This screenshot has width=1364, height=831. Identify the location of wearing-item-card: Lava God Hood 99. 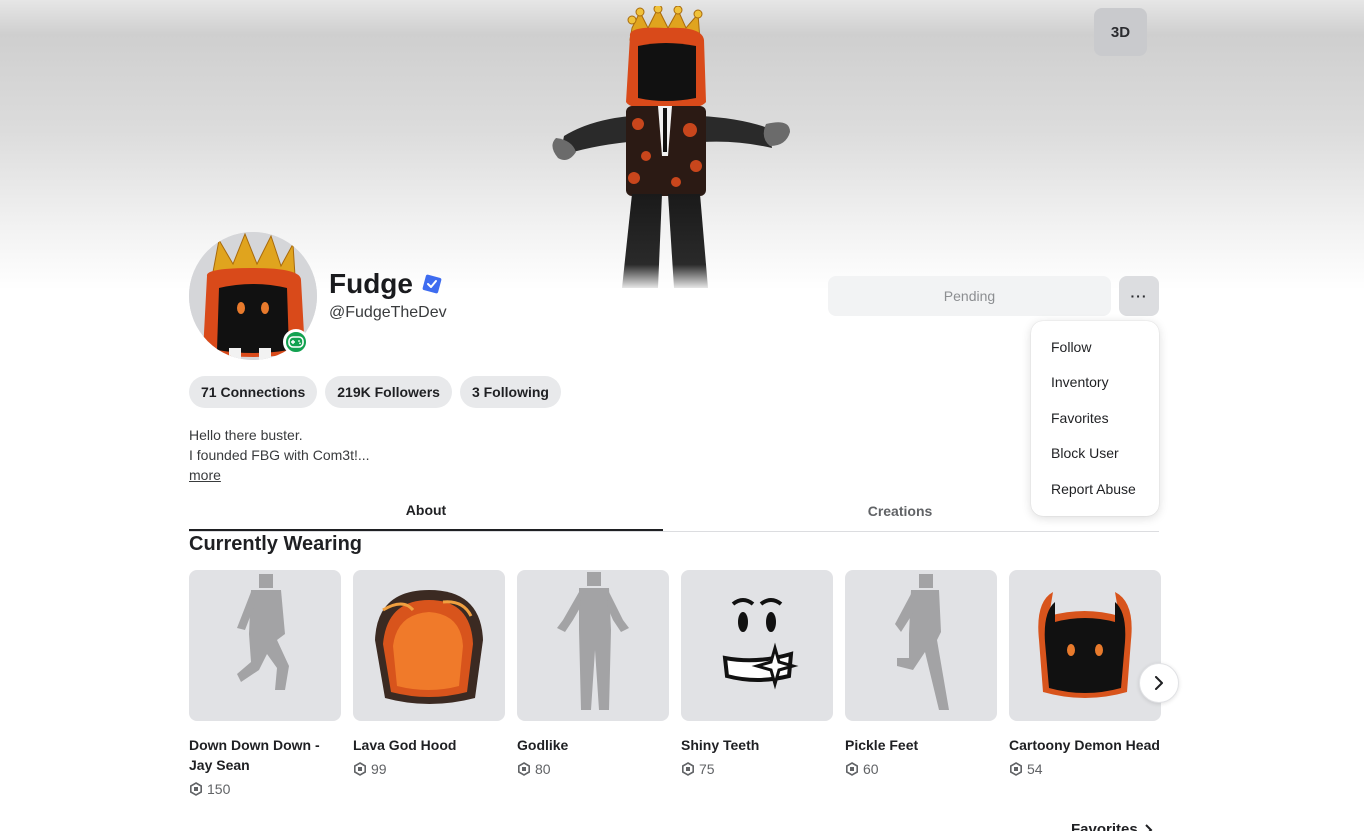
(429, 683).